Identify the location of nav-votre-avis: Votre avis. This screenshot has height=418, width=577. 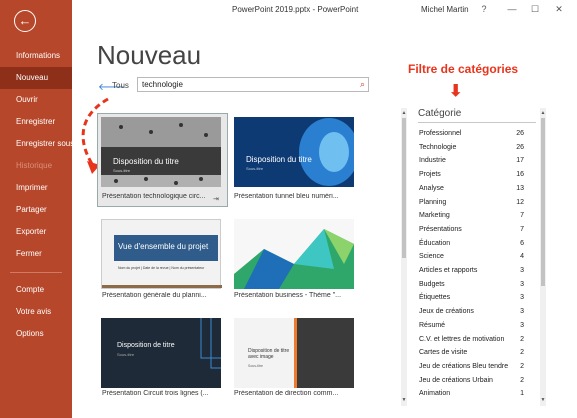
(36, 312).